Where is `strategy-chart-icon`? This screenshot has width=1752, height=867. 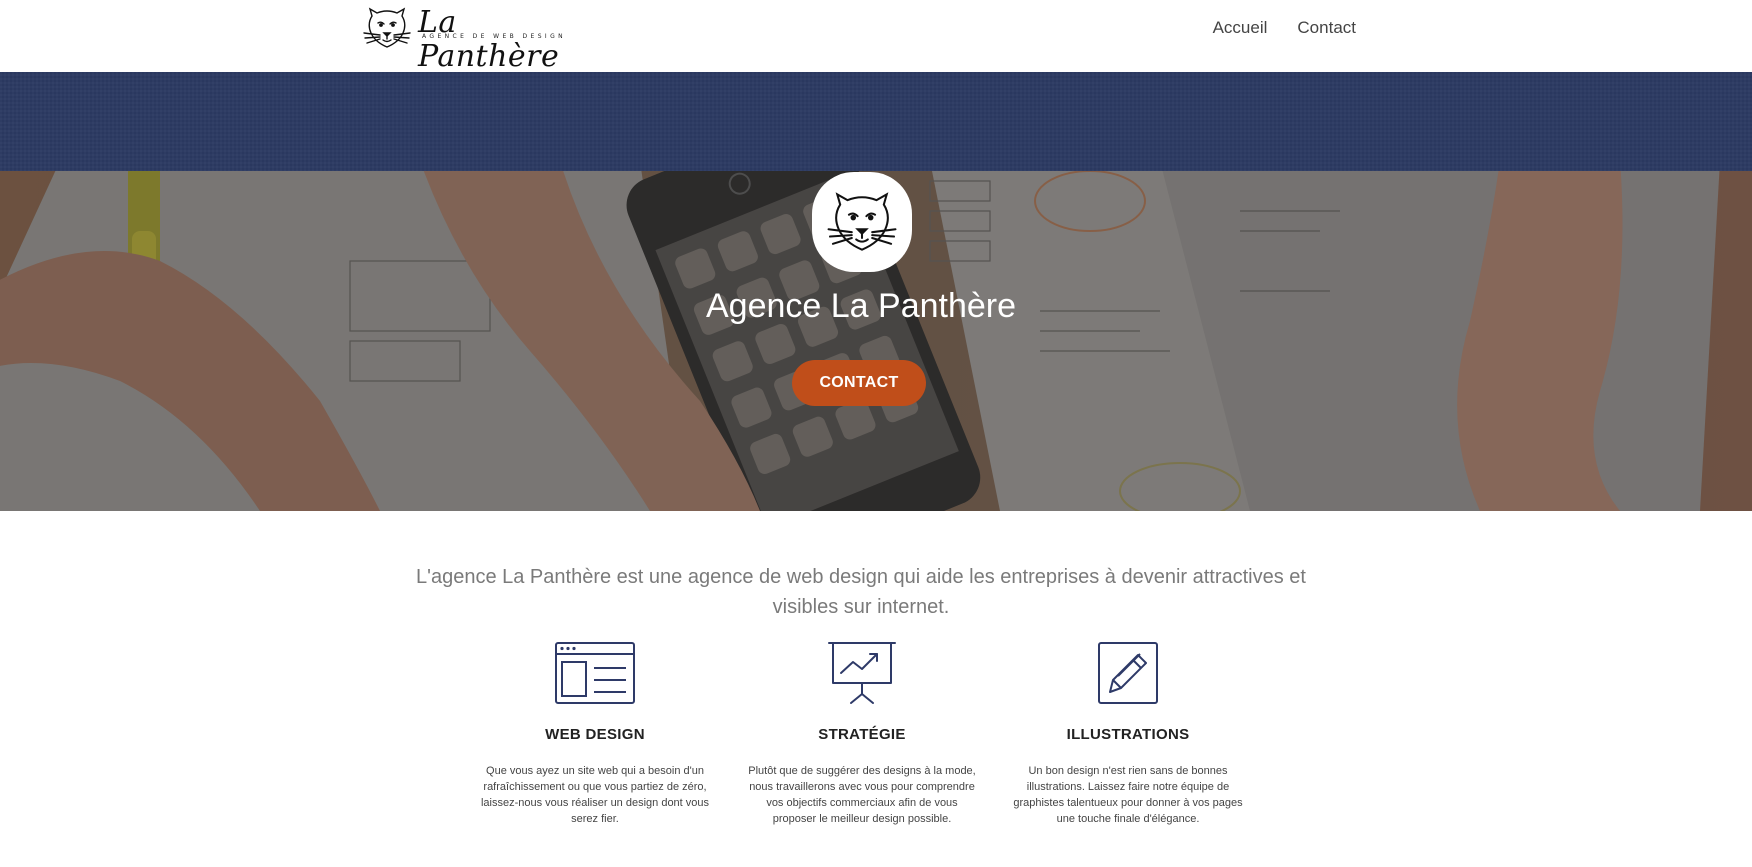 strategy-chart-icon is located at coordinates (862, 674).